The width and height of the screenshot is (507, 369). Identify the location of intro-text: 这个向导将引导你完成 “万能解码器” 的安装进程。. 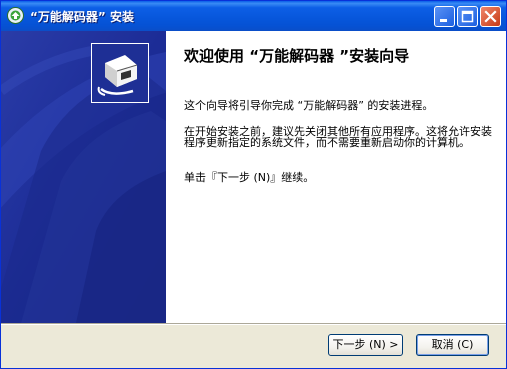
(309, 105).